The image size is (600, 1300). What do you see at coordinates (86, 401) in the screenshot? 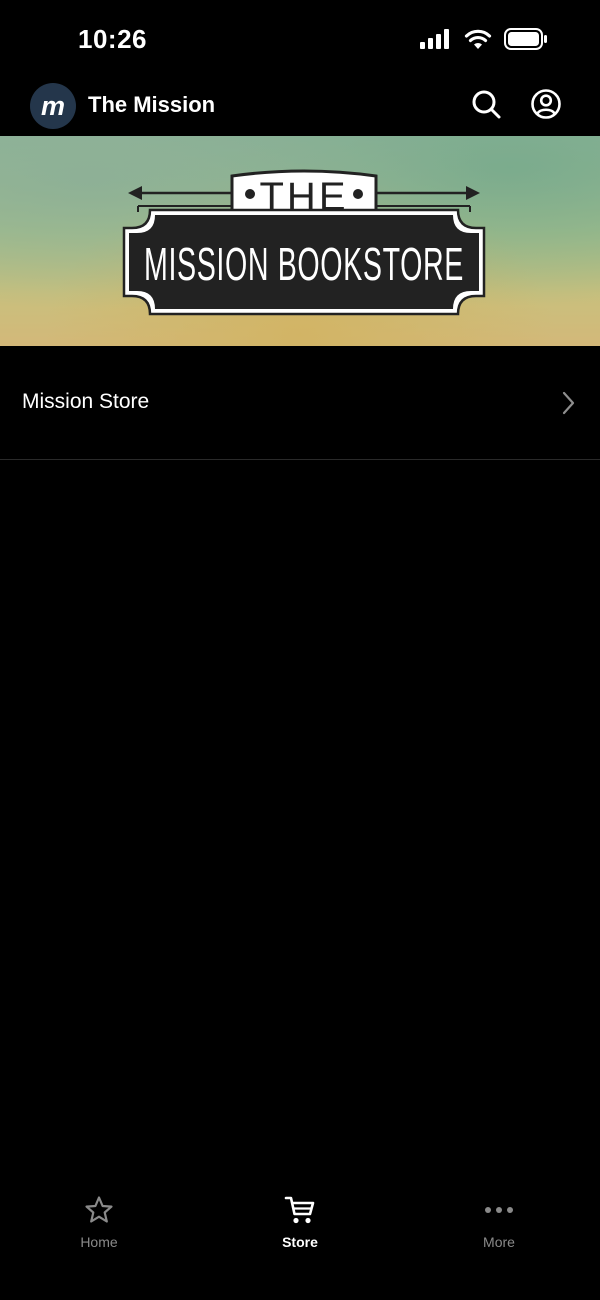
I see `list-item-label: Mission Store` at bounding box center [86, 401].